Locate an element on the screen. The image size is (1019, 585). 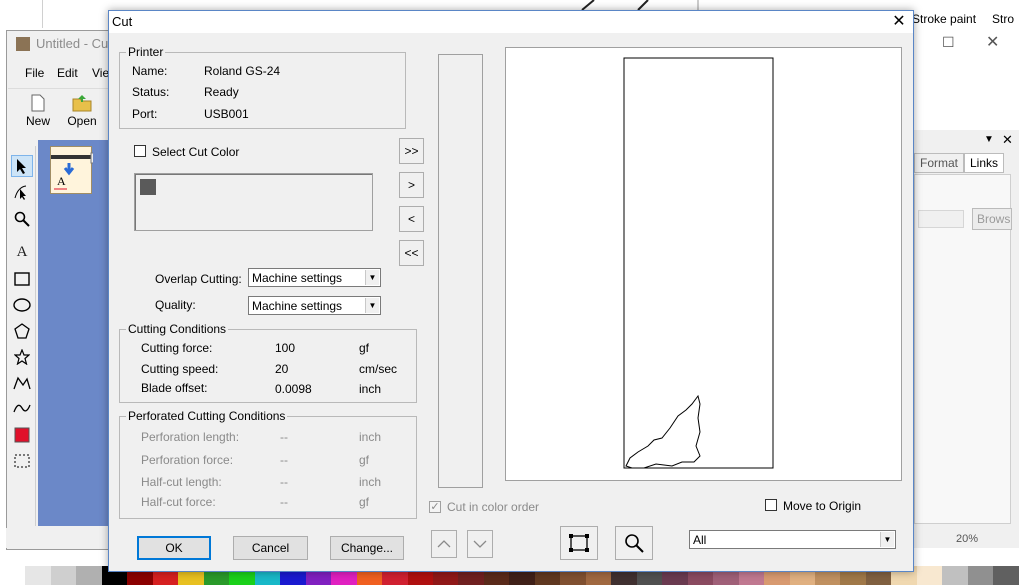
star-icon is located at coordinates (22, 357).